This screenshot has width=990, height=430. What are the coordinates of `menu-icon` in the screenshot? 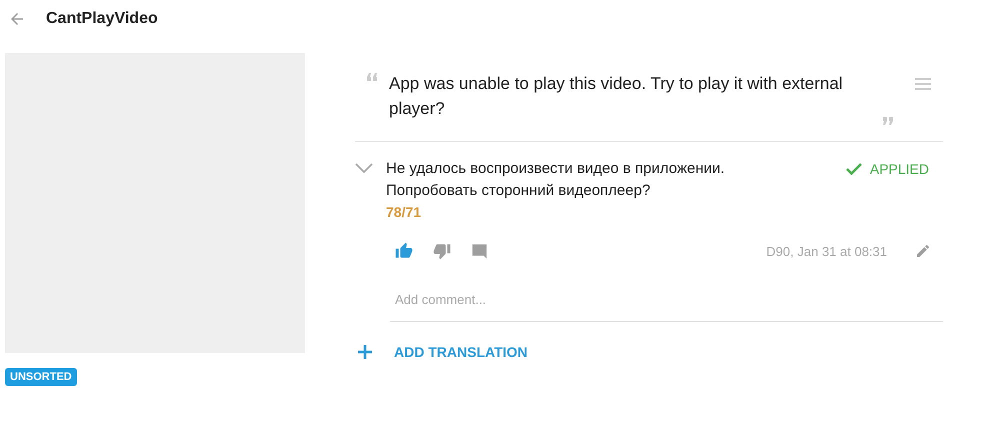 It's located at (923, 84).